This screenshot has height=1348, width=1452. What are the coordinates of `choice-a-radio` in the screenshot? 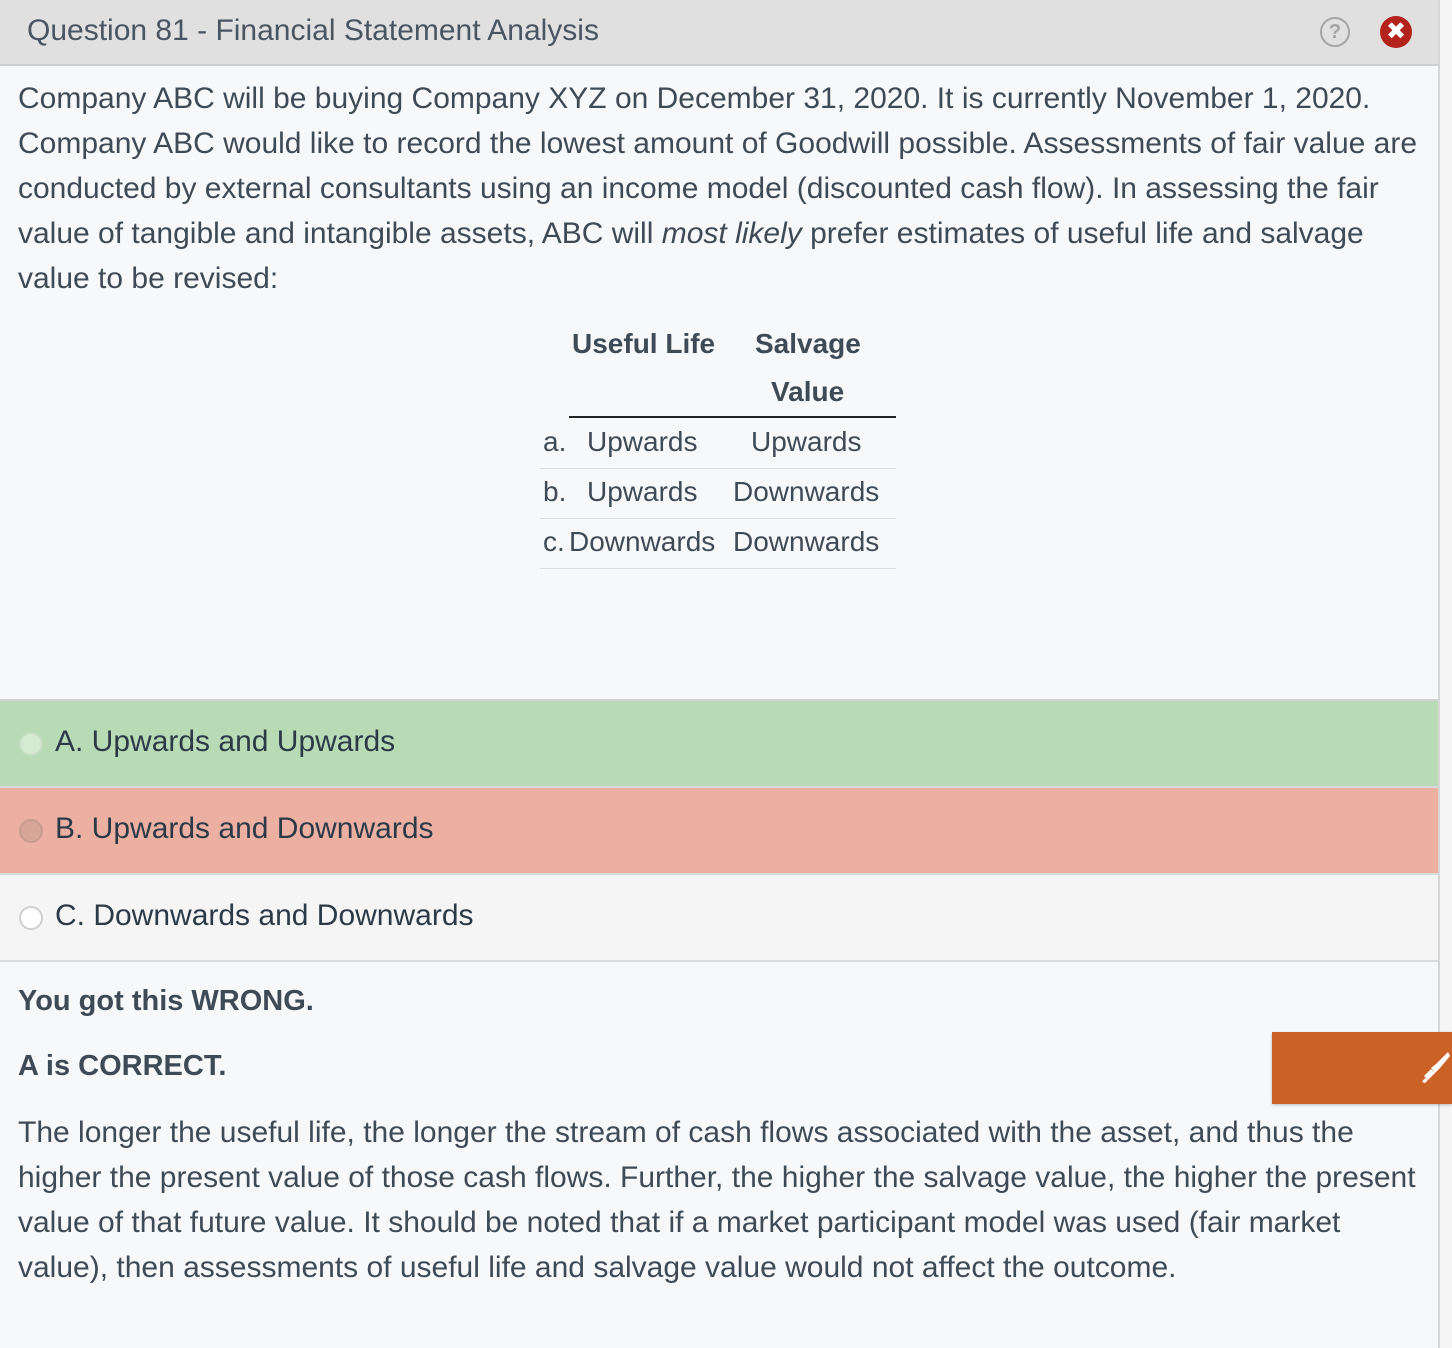 It's located at (31, 744).